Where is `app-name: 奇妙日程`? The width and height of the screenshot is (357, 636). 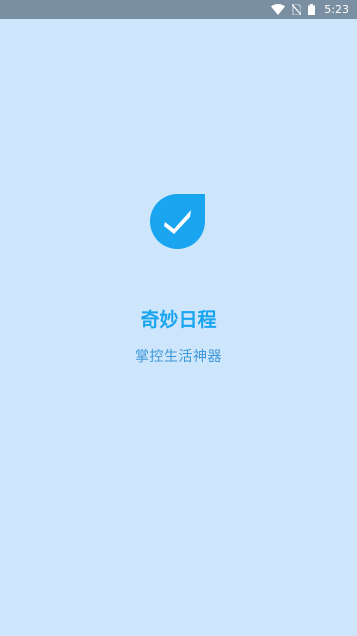
app-name: 奇妙日程 is located at coordinates (178, 320).